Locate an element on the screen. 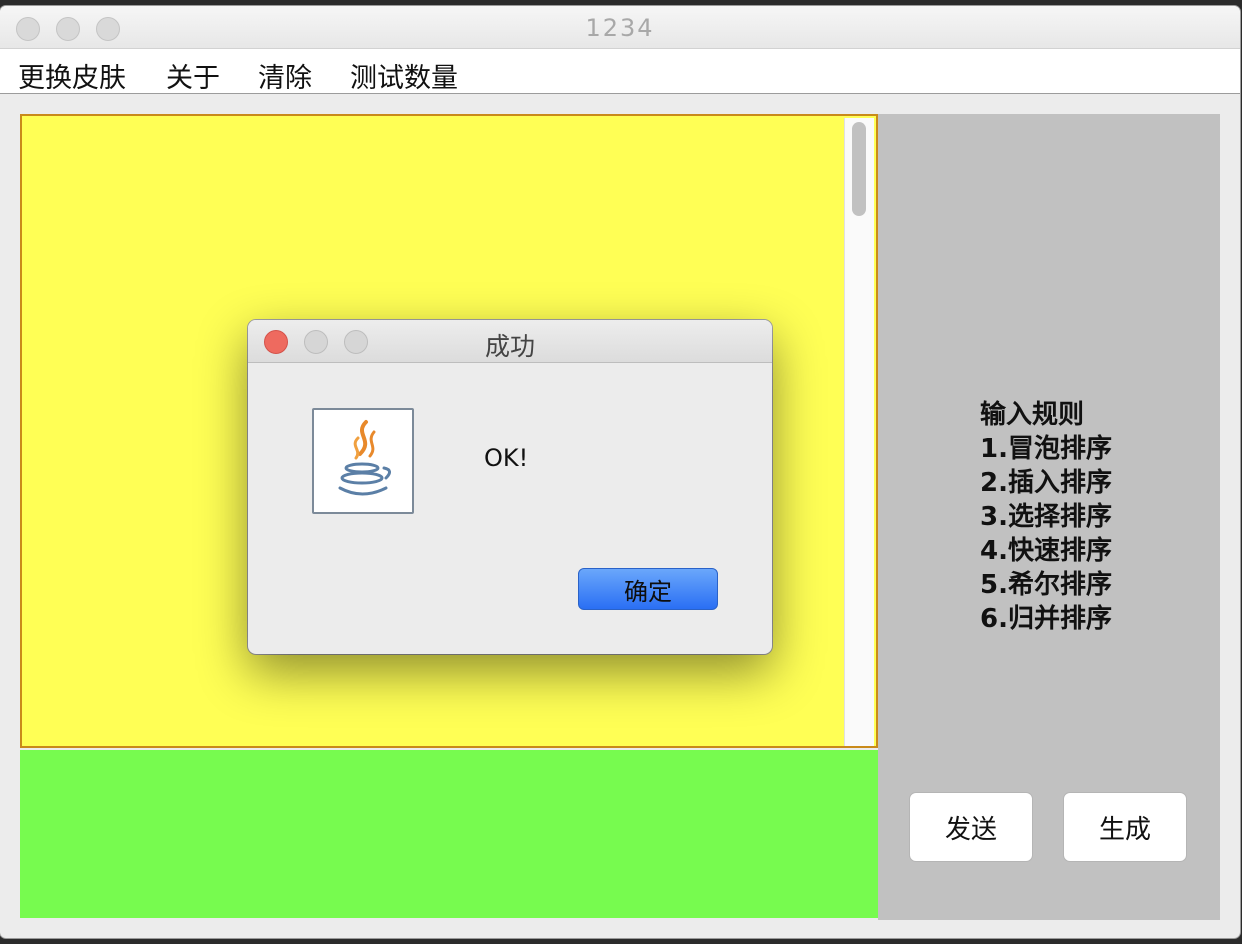 This screenshot has height=944, width=1242. rule-item: 5.希尔排序 is located at coordinates (1046, 585).